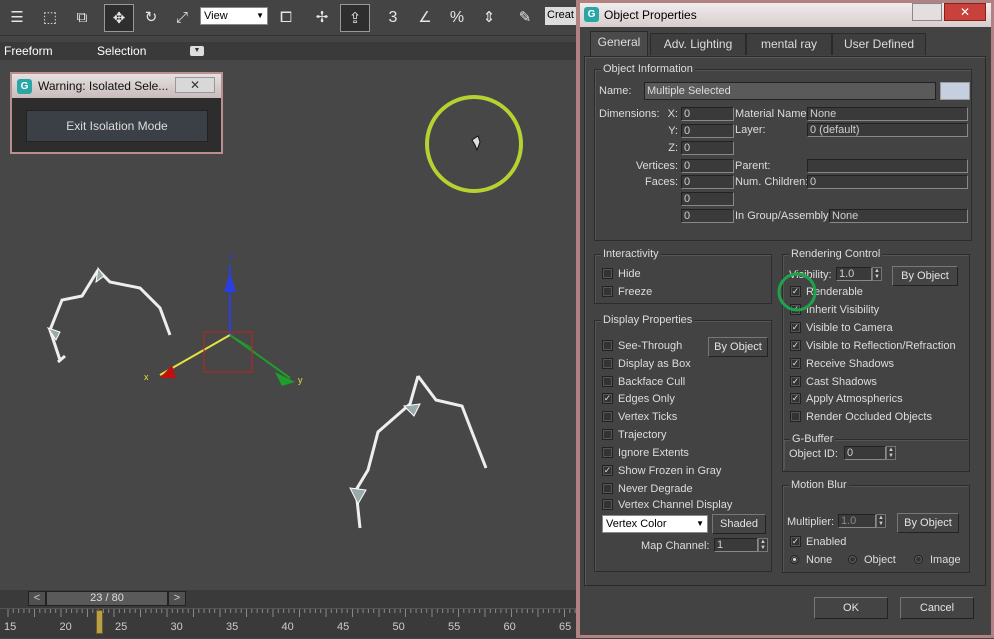 The height and width of the screenshot is (639, 994). Describe the element at coordinates (654, 364) in the screenshot. I see `display-option-label: Display as Box` at that location.